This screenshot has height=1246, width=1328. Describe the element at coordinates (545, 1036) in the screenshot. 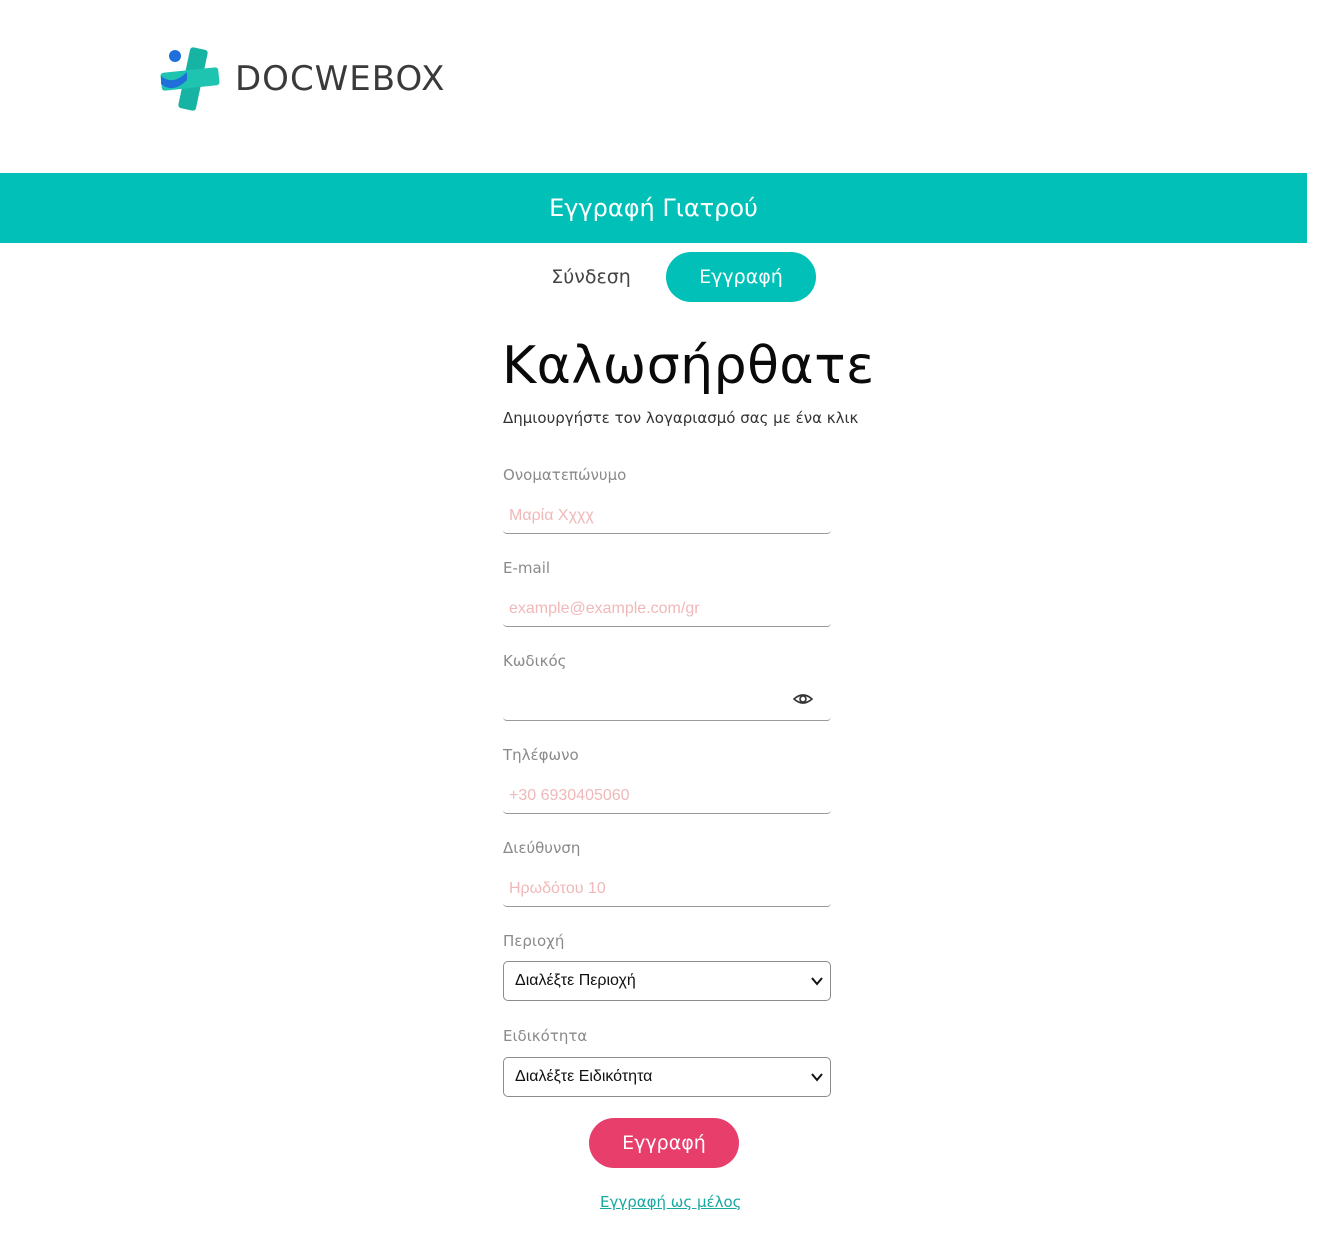

I see `specialty-label: Ειδικότητα` at that location.